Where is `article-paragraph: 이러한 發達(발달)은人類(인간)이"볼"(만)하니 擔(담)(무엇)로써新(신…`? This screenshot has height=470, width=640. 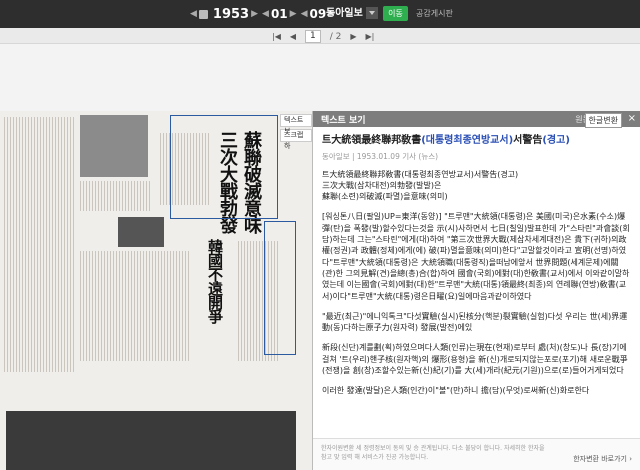
article-paragraph: 이러한 發達(발달)은人類(인간)이"볼"(만)하니 擔(담)(무엇)로써新(신… is located at coordinates (456, 391).